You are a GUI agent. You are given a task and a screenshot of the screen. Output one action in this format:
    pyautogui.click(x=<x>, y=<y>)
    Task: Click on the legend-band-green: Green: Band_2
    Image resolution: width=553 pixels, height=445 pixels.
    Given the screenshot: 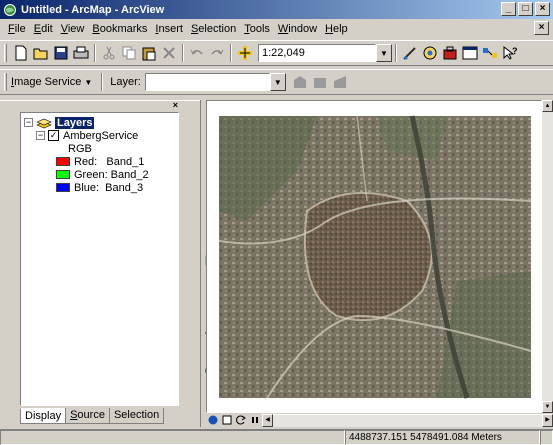 What is the action you would take?
    pyautogui.click(x=99, y=174)
    